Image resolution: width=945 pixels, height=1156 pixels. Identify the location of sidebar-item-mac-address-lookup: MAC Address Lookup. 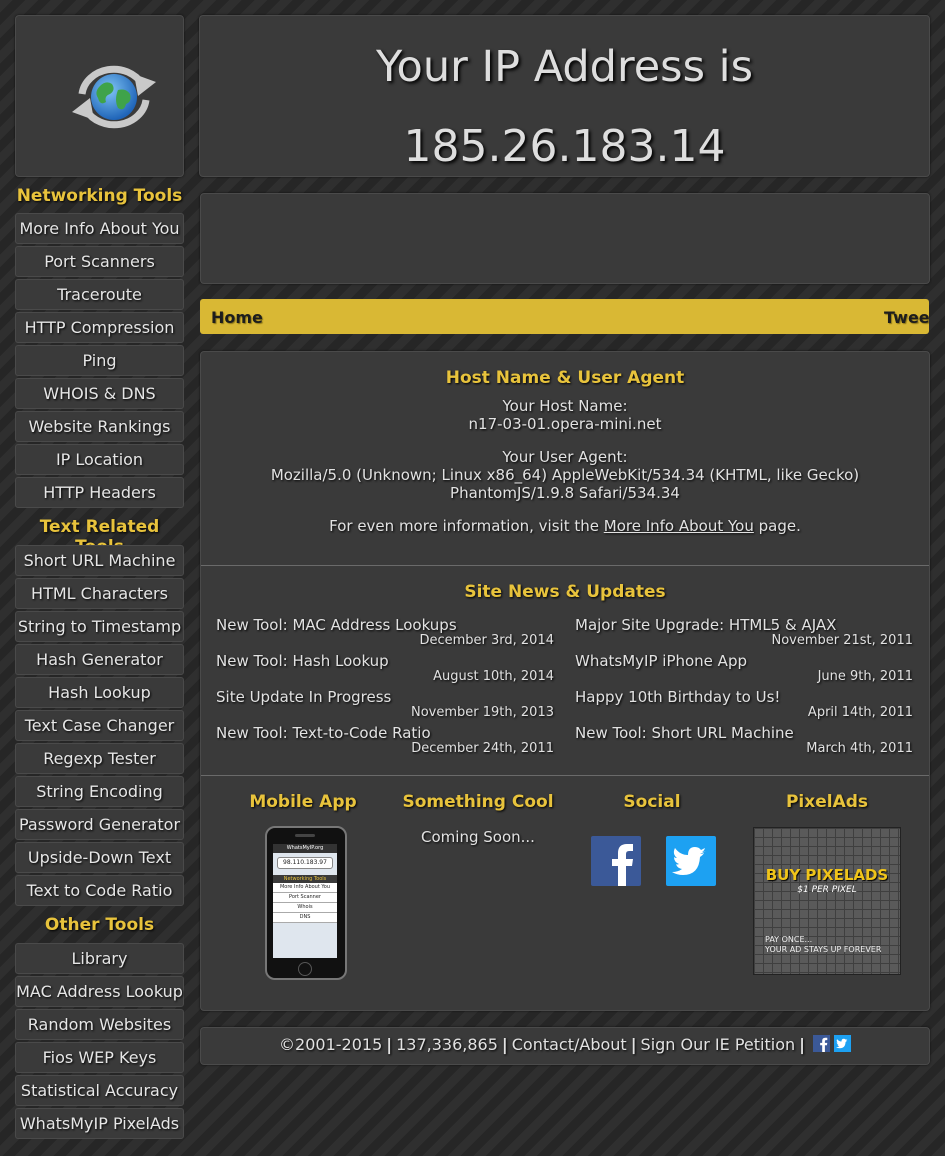
(99, 991).